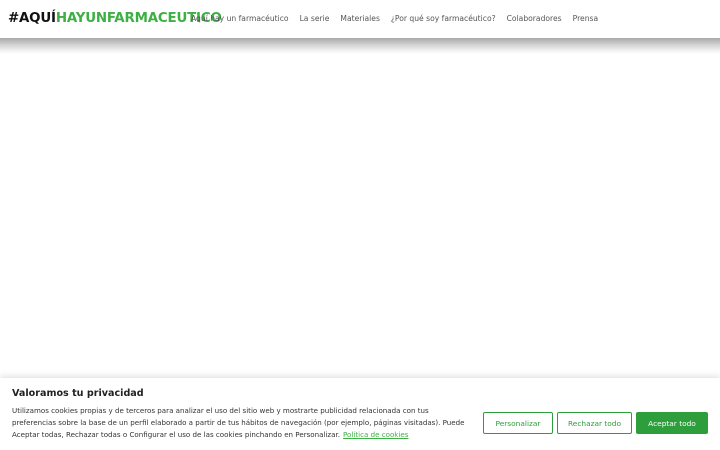  What do you see at coordinates (315, 19) in the screenshot?
I see `nav-item-la-serie: La serie` at bounding box center [315, 19].